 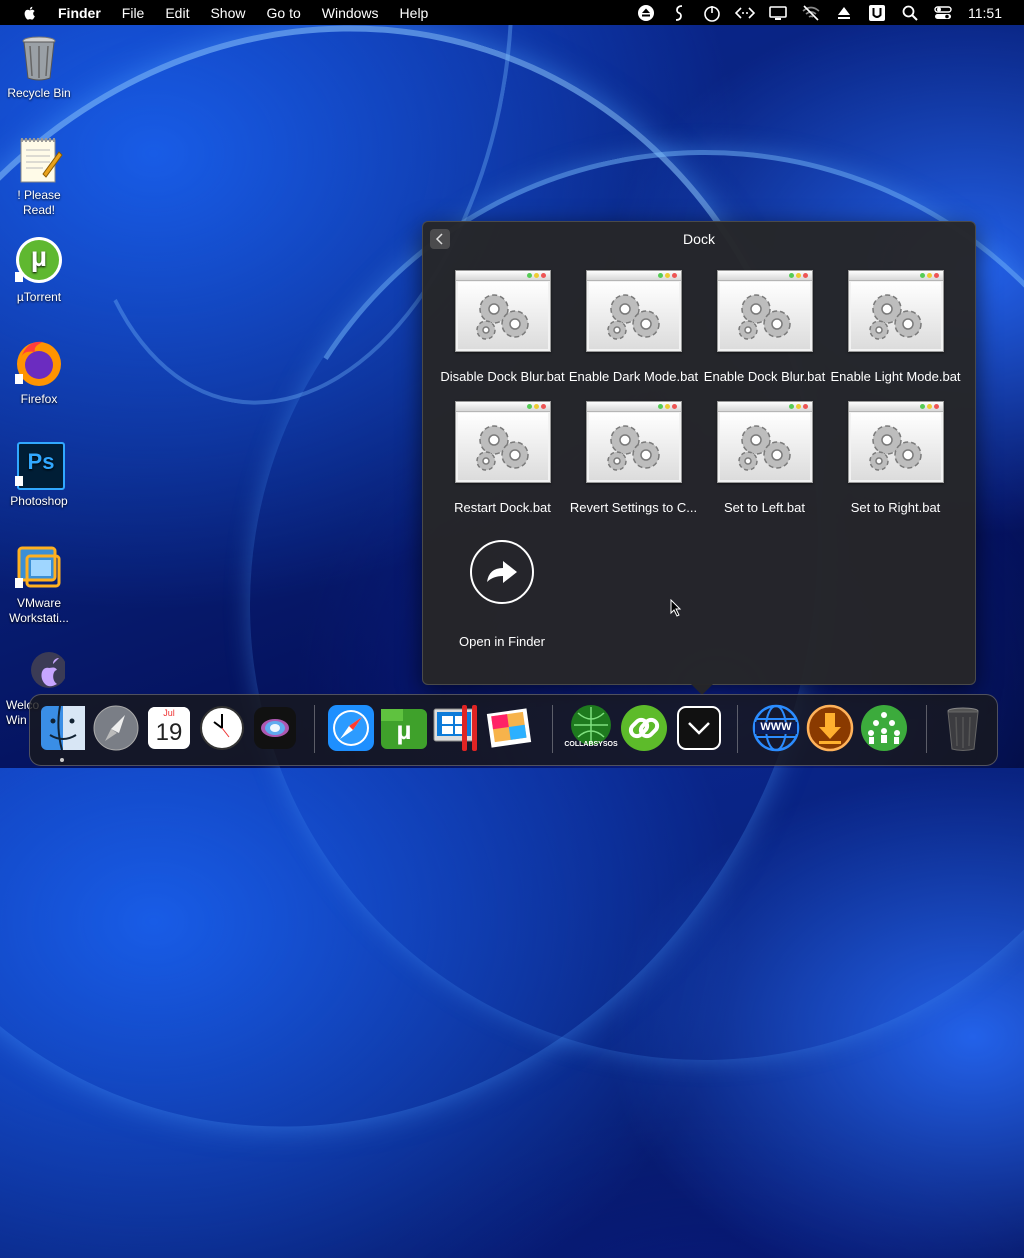 What do you see at coordinates (177, 13) in the screenshot?
I see `menu-edit: Edit` at bounding box center [177, 13].